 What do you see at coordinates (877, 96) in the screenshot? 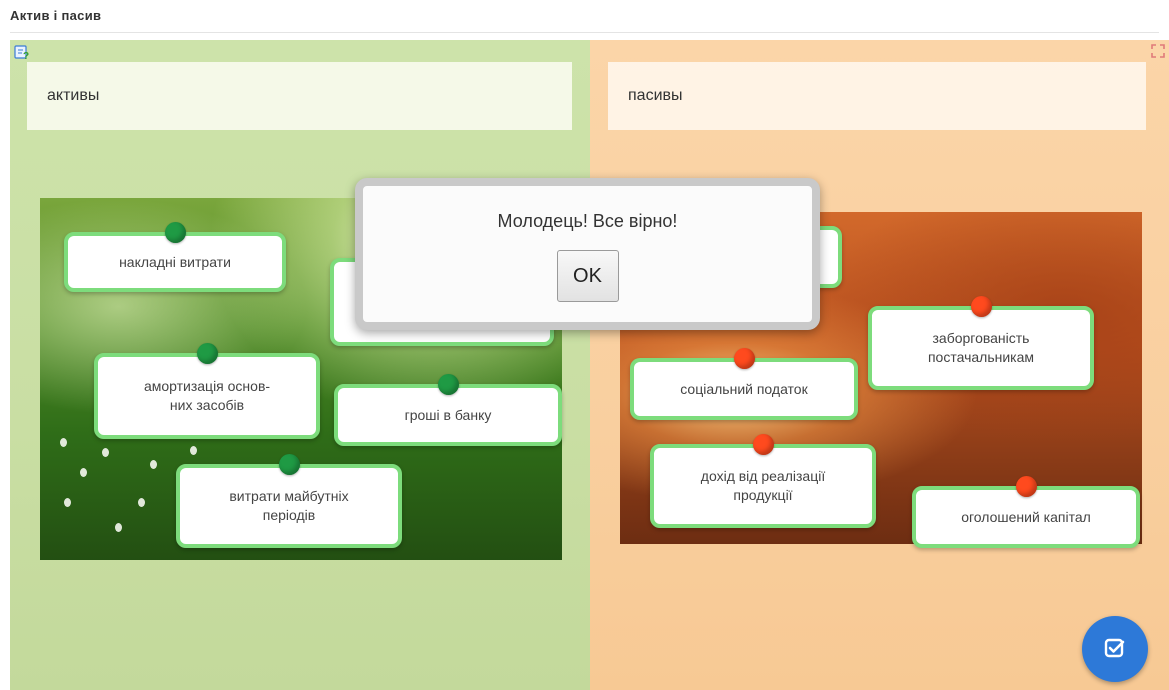
I see `category-header-liabilities: пасивы` at bounding box center [877, 96].